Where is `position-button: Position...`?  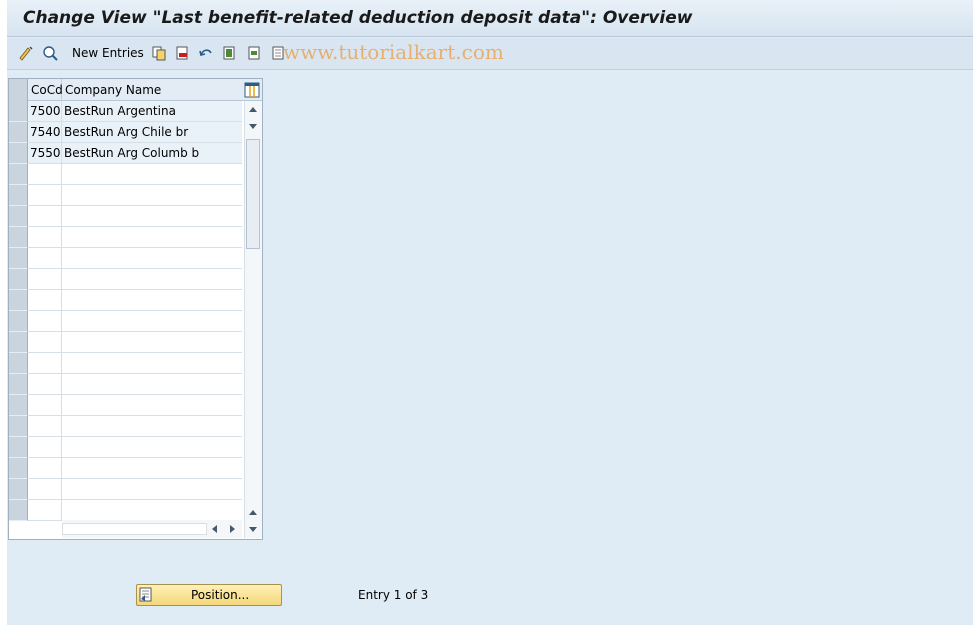
position-button: Position... is located at coordinates (209, 595).